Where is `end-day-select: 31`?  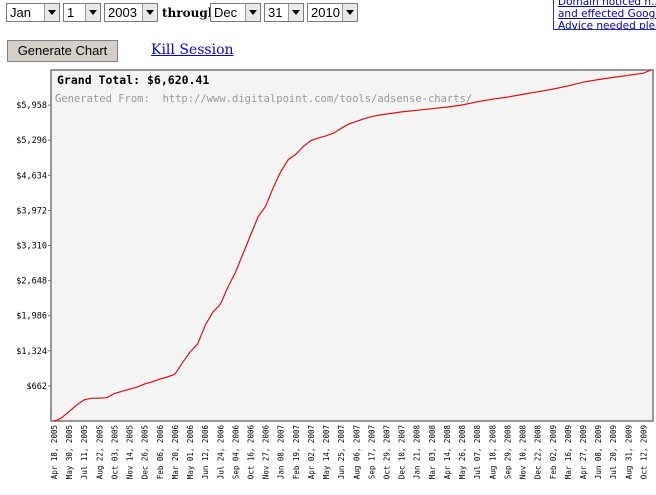
end-day-select: 31 is located at coordinates (284, 12).